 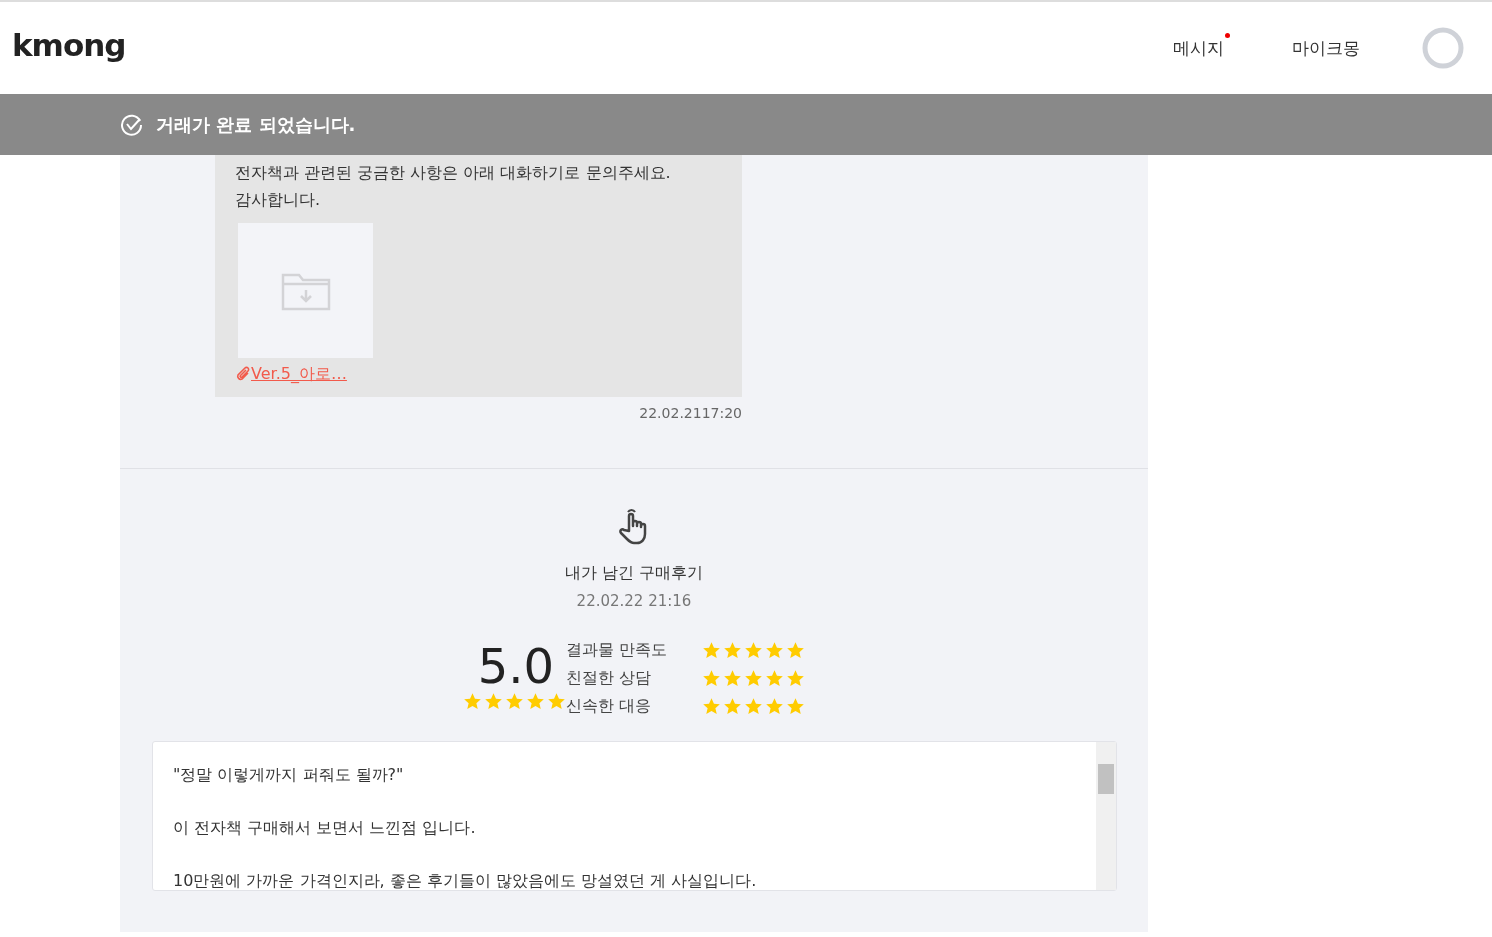 I want to click on message-text: 감사합니다., so click(x=278, y=200).